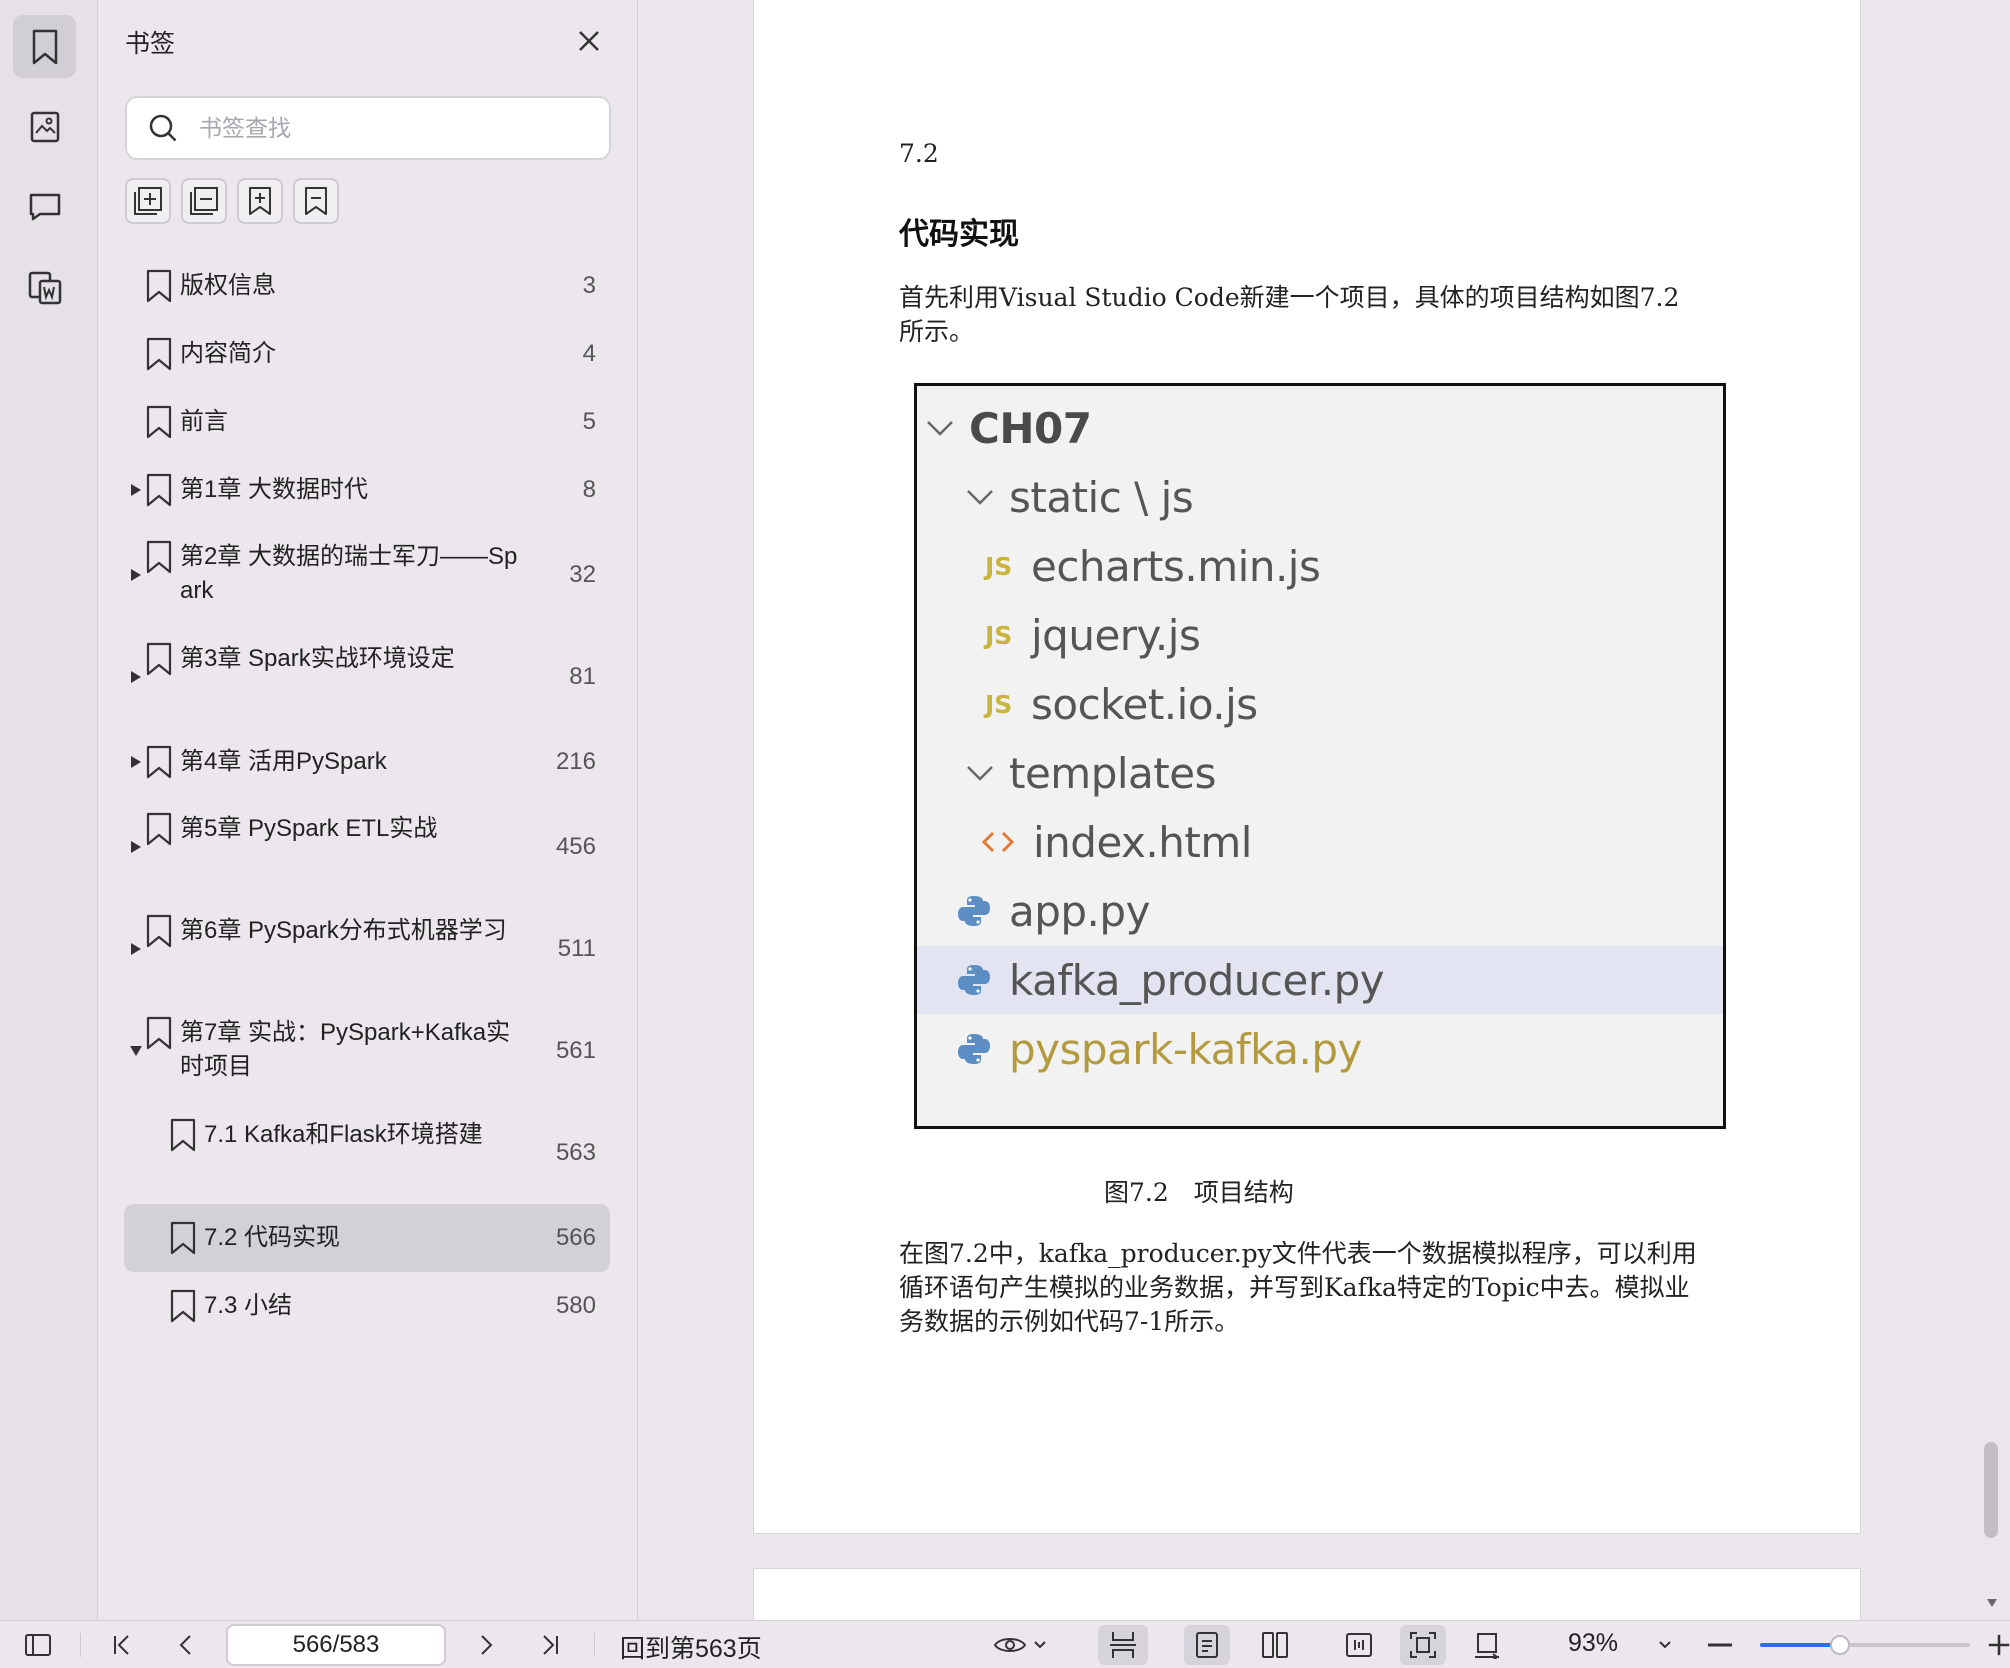  What do you see at coordinates (316, 201) in the screenshot?
I see `collapse-all-button` at bounding box center [316, 201].